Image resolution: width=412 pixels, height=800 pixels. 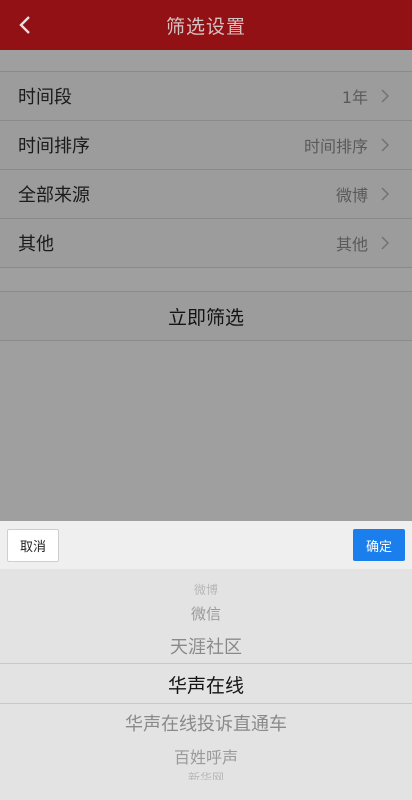 What do you see at coordinates (206, 774) in the screenshot?
I see `picker-option: 新华网` at bounding box center [206, 774].